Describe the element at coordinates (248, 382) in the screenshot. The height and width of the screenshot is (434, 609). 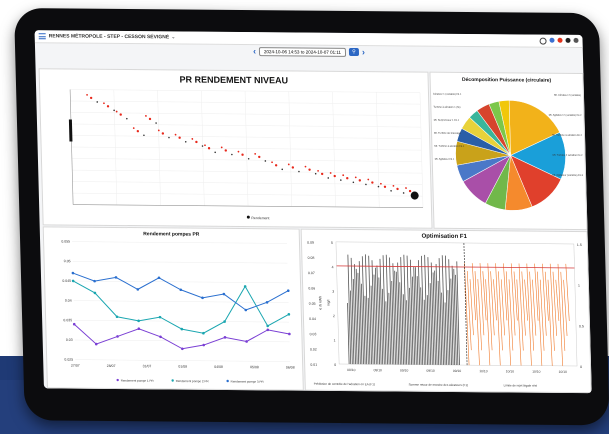
I see `line-legend: Rendement pompe 3 PR` at that location.